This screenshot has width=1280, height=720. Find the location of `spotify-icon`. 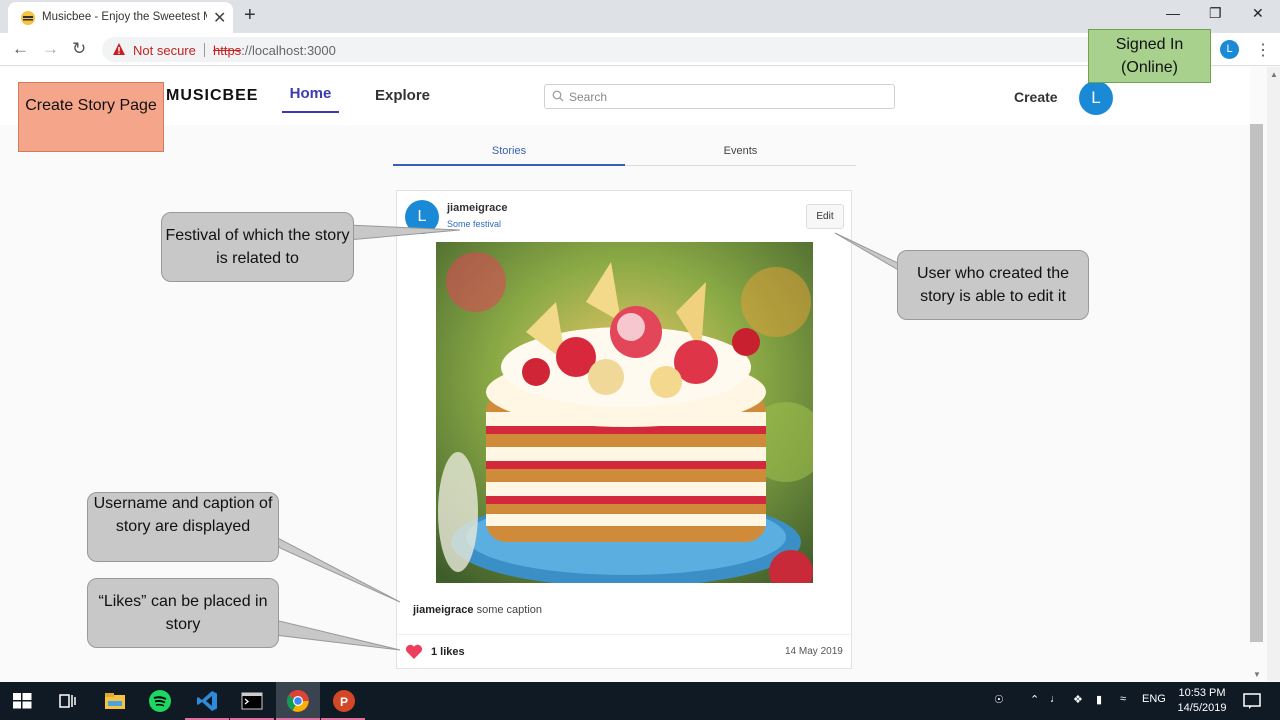

spotify-icon is located at coordinates (160, 701).